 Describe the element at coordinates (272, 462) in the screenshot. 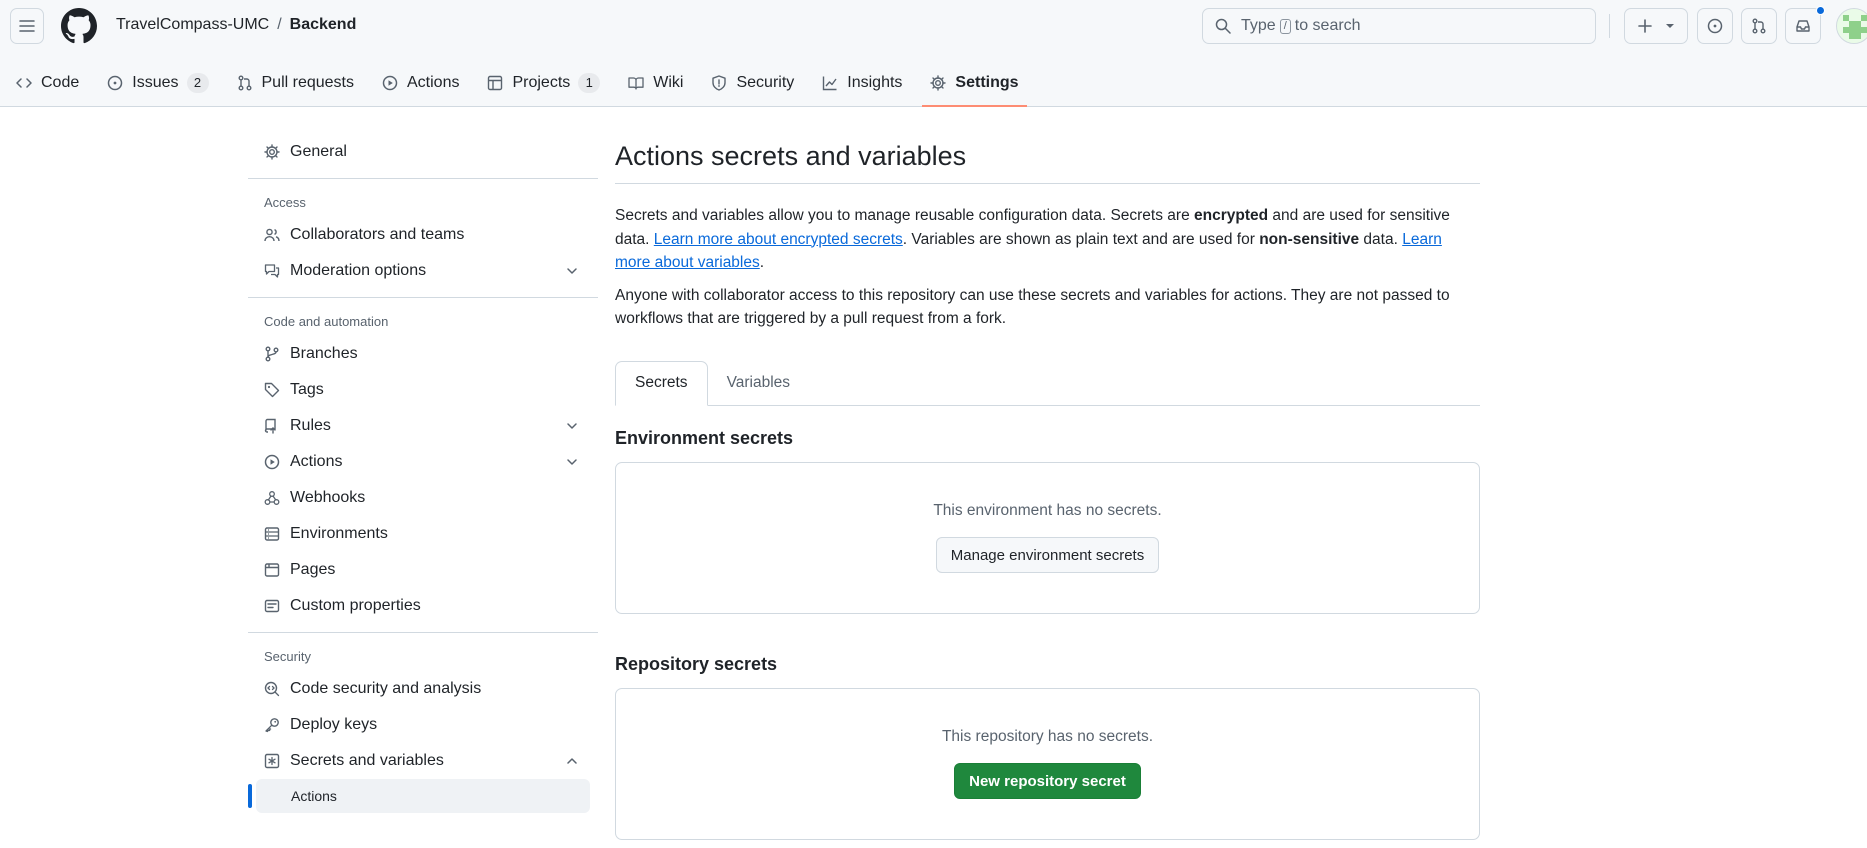

I see `play-icon` at that location.